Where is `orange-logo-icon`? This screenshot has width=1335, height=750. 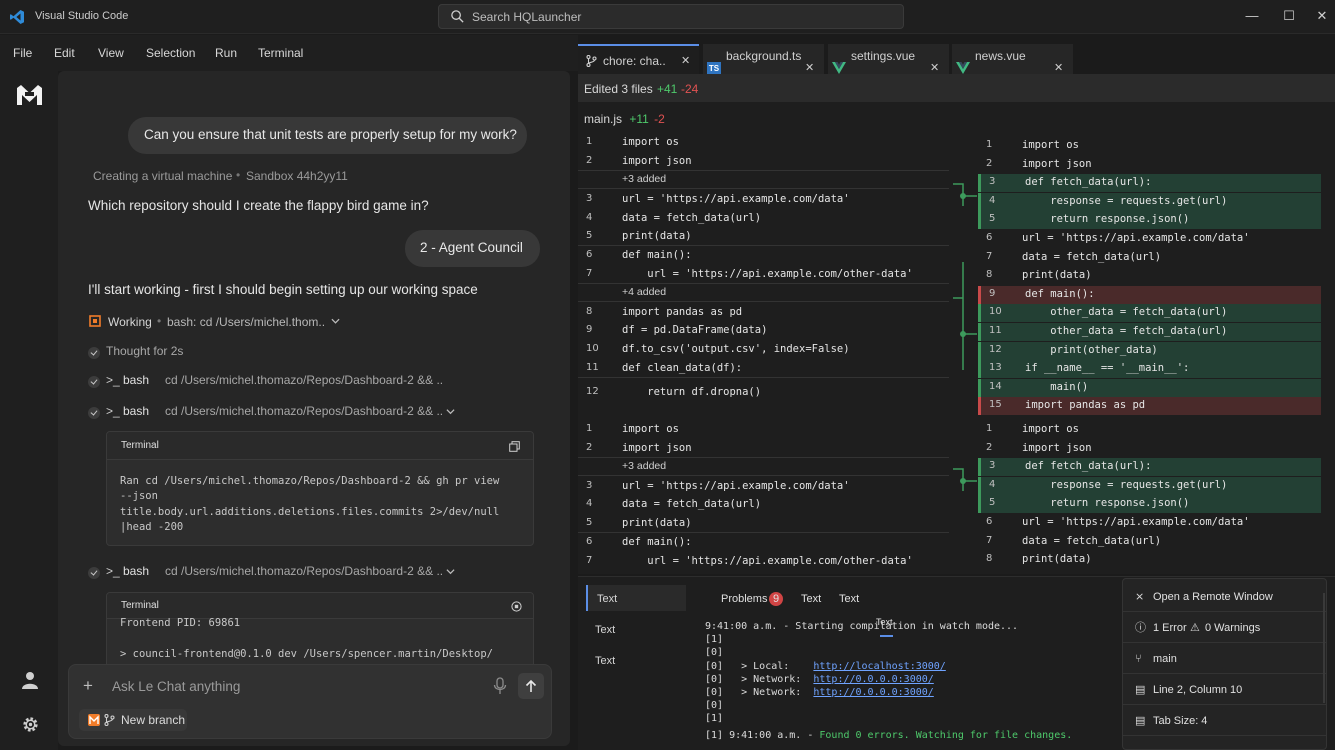 orange-logo-icon is located at coordinates (94, 720).